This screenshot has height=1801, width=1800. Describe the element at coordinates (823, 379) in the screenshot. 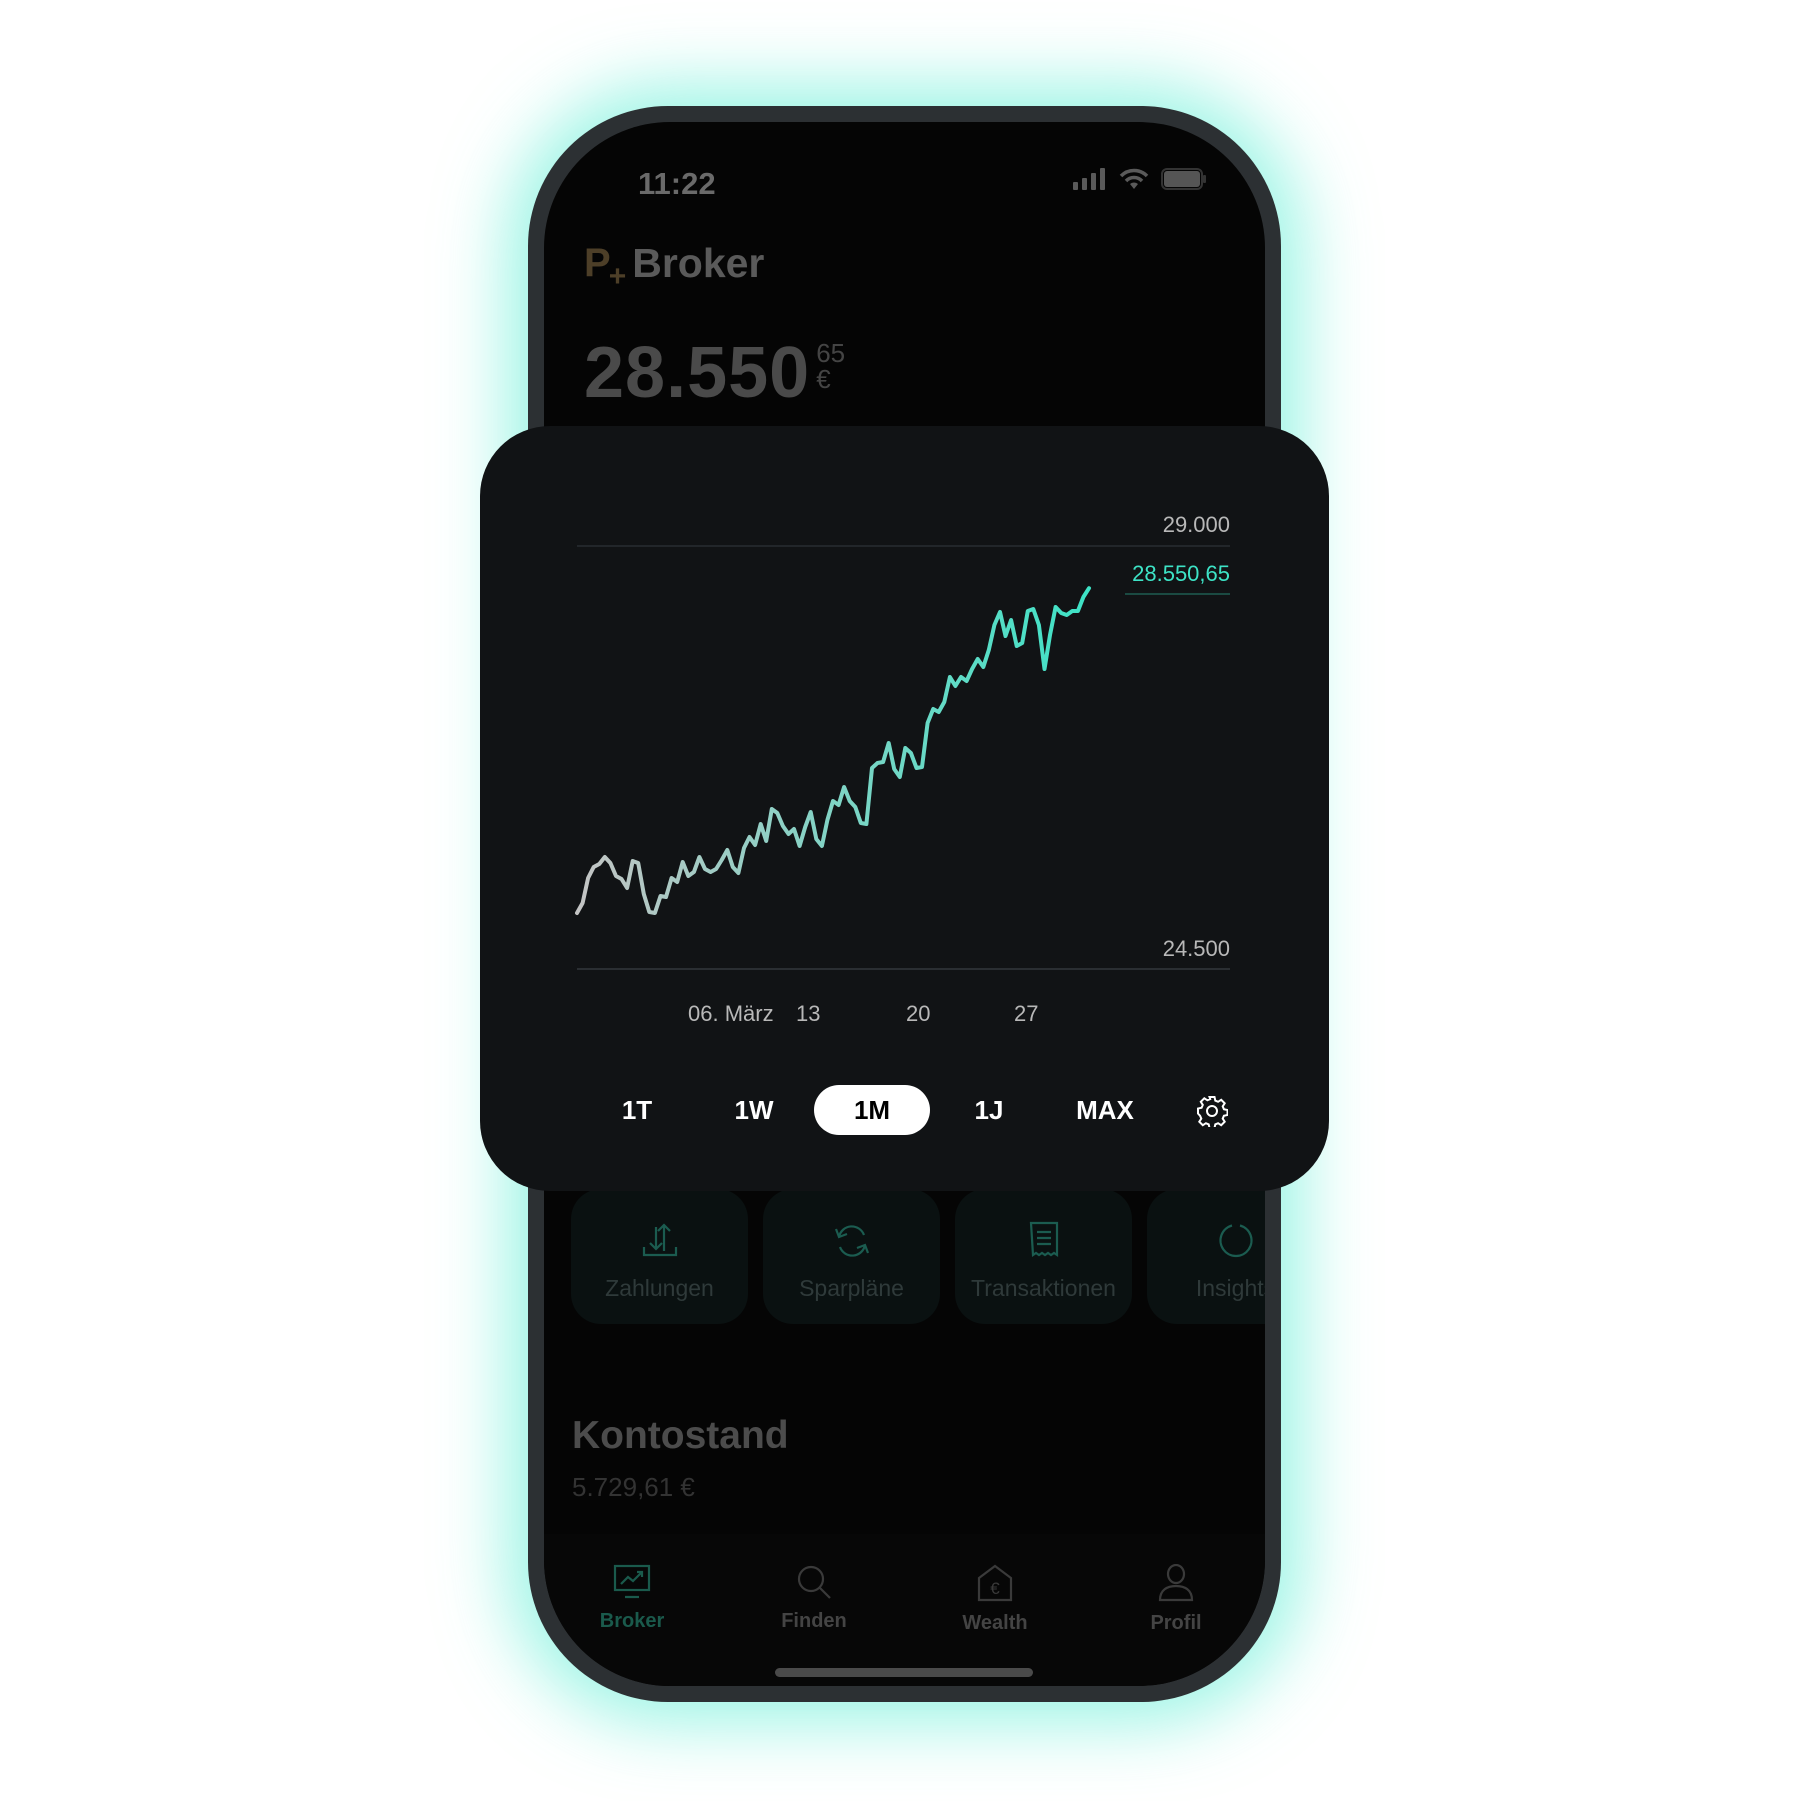

I see `portfolio-currency: €` at that location.